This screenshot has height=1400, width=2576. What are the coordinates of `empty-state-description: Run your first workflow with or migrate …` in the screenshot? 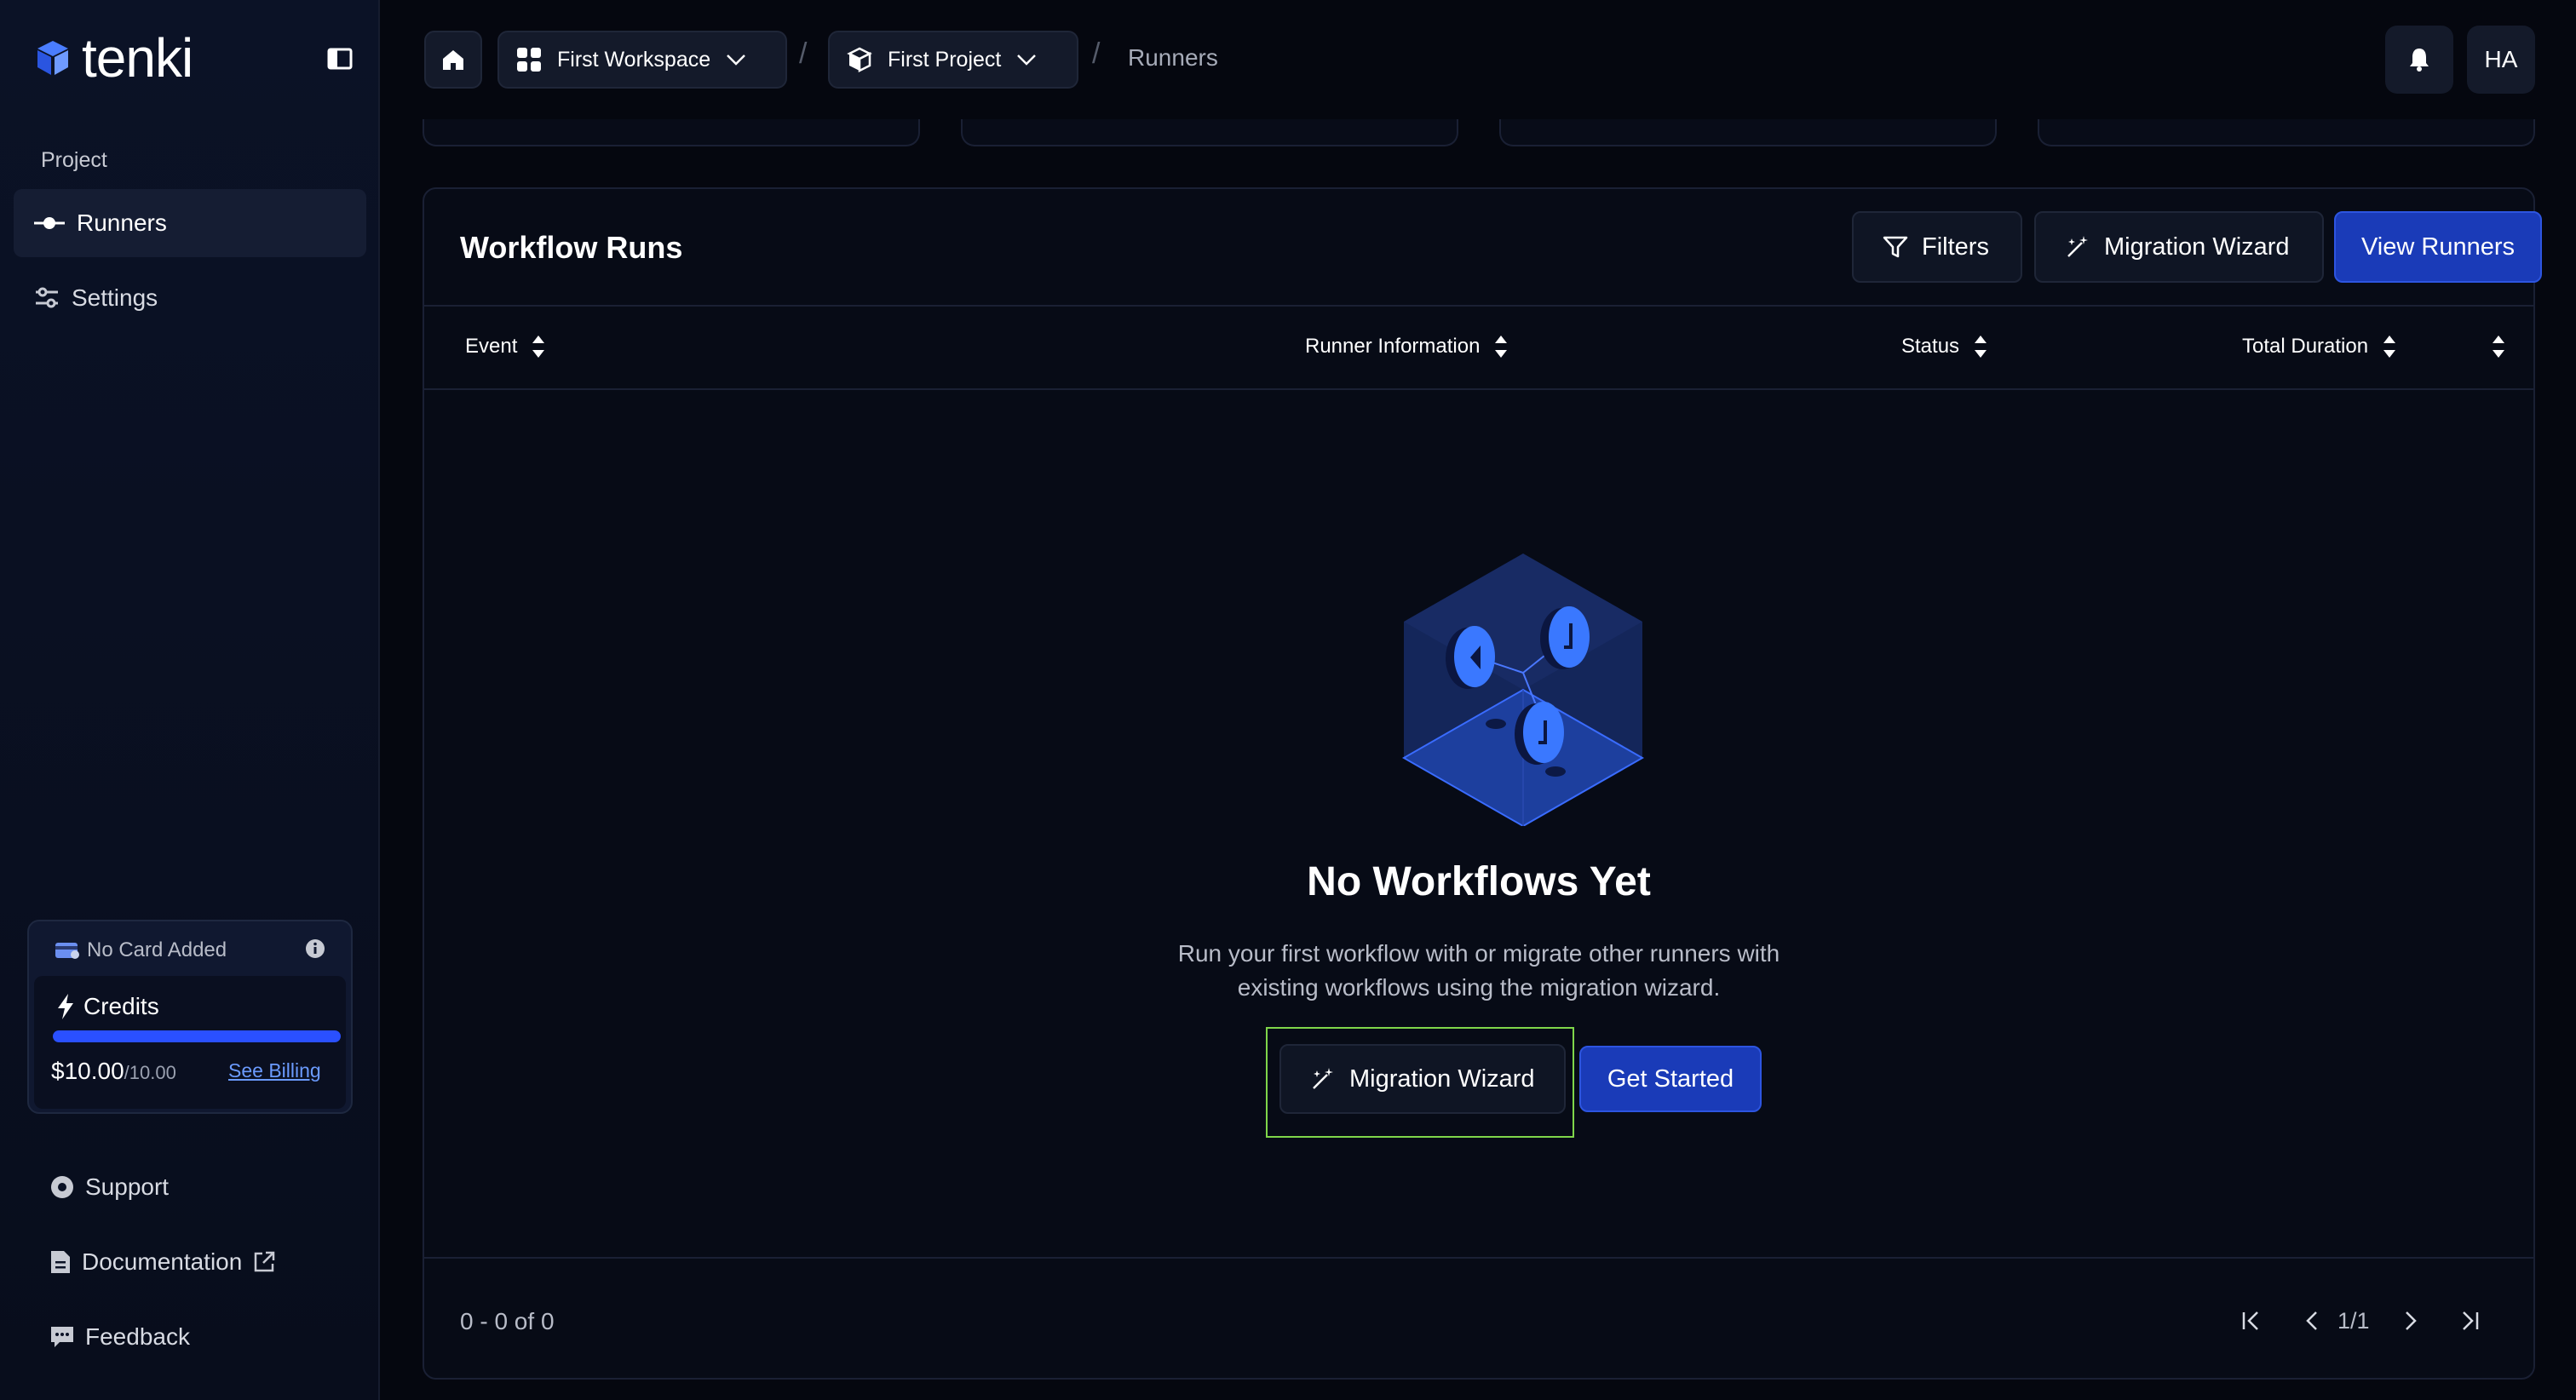 It's located at (1478, 971).